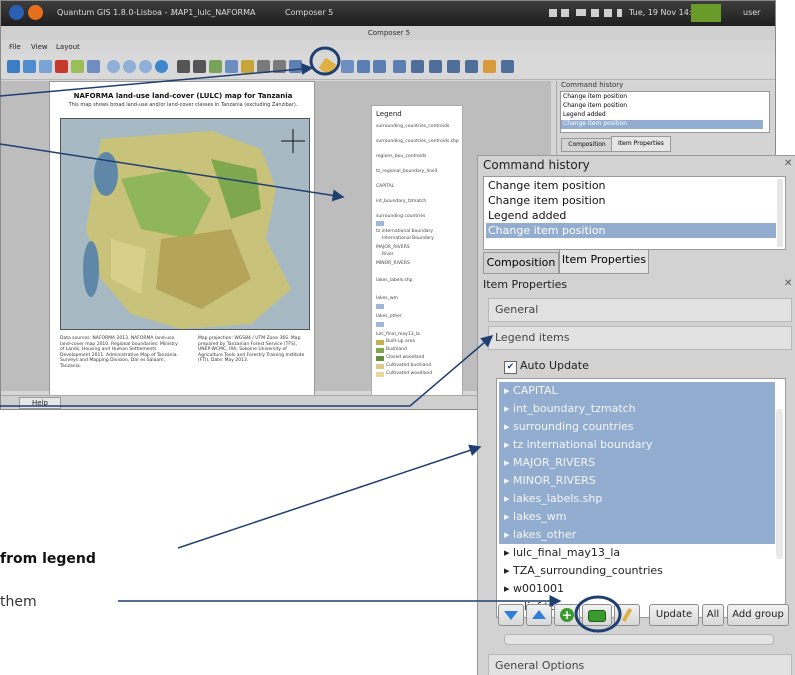 The image size is (795, 675). Describe the element at coordinates (18, 602) in the screenshot. I see `callout-text: them` at that location.